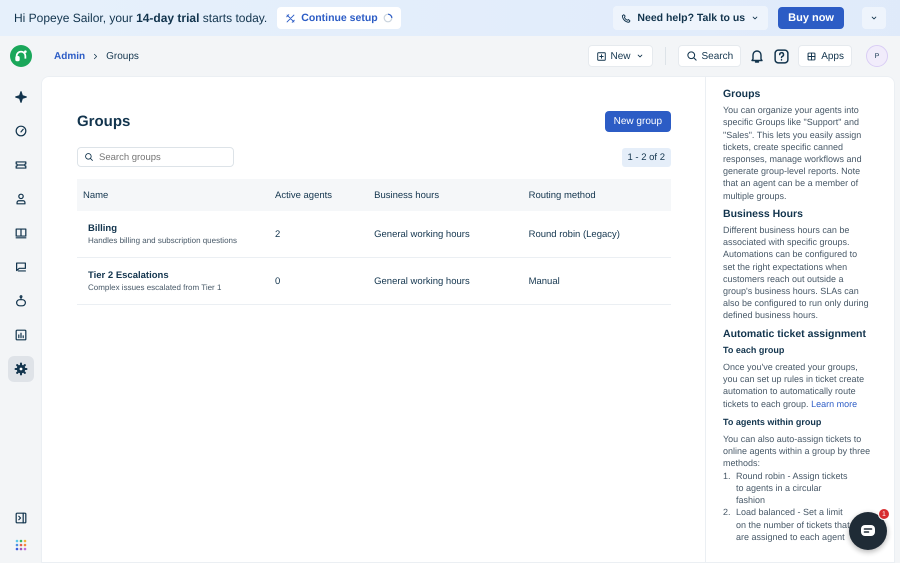 Image resolution: width=900 pixels, height=563 pixels. I want to click on continue-setup-button: Continue setup, so click(339, 18).